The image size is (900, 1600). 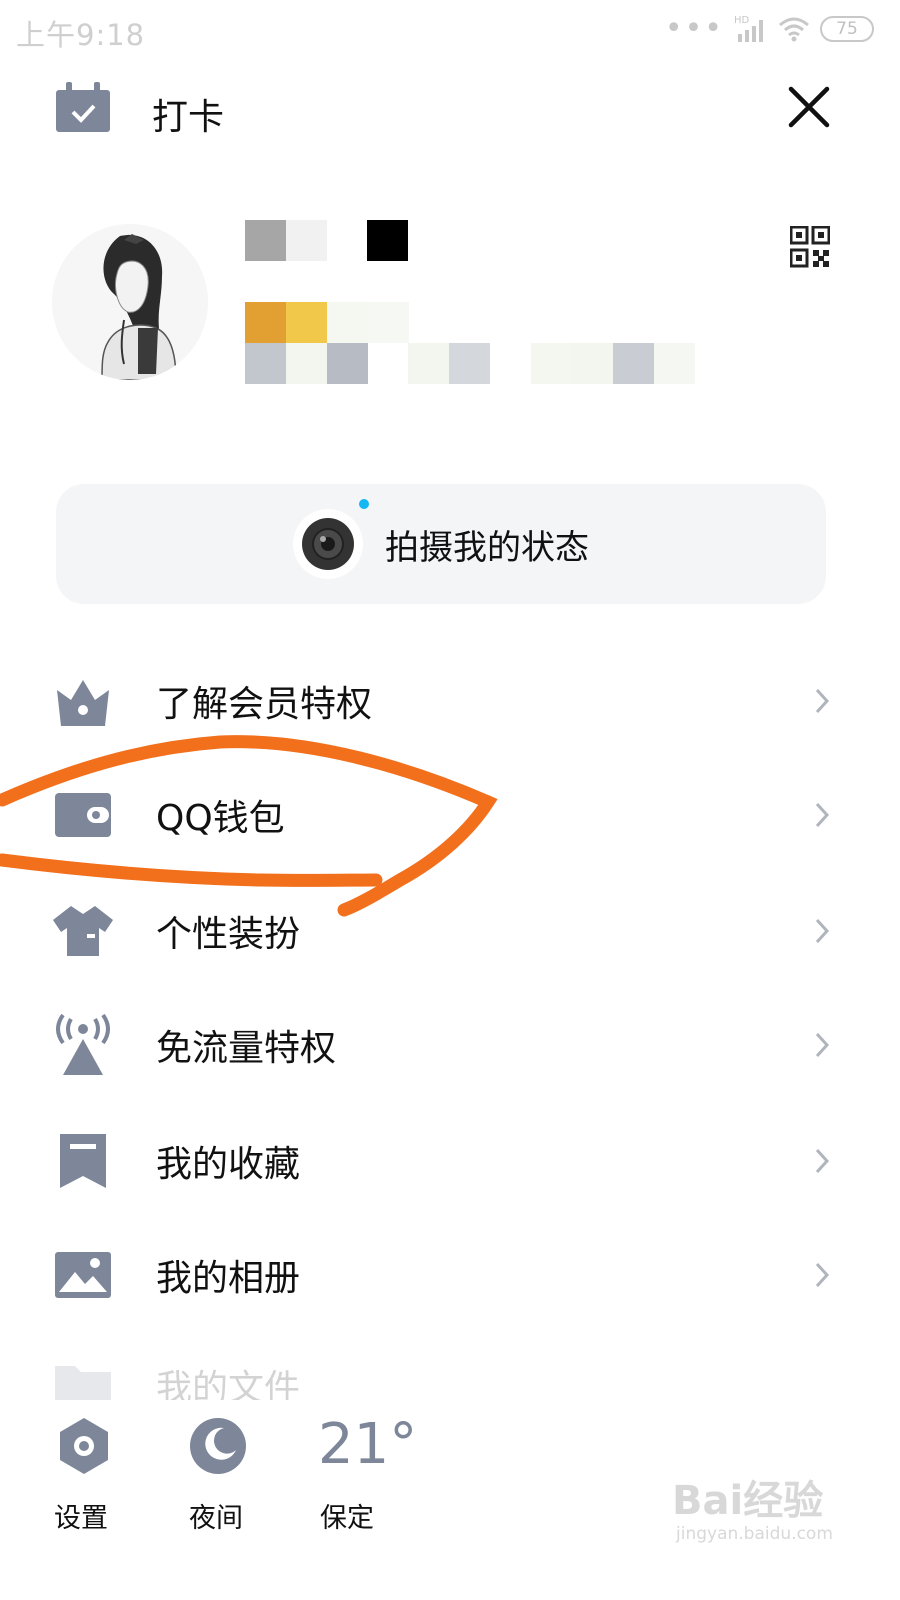 What do you see at coordinates (220, 818) in the screenshot?
I see `menu-item-label: QQ钱包` at bounding box center [220, 818].